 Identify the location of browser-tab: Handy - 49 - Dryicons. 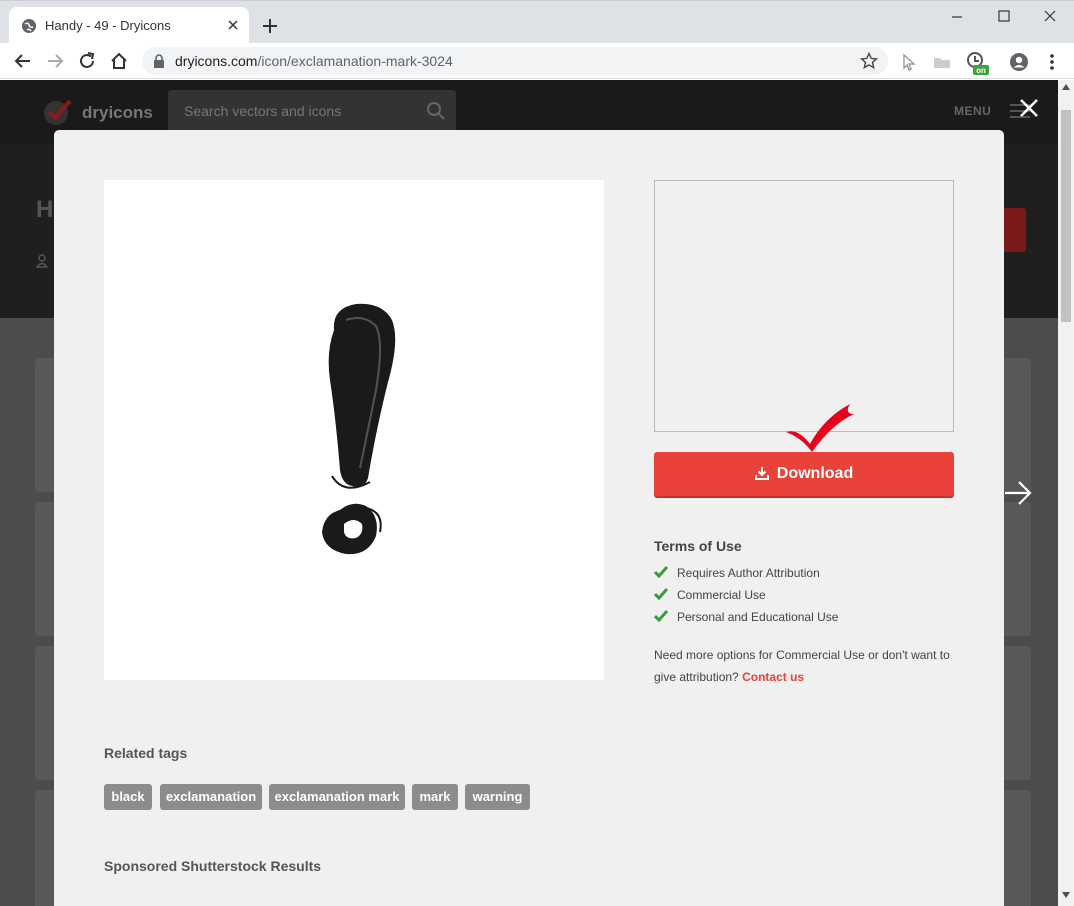
(129, 25).